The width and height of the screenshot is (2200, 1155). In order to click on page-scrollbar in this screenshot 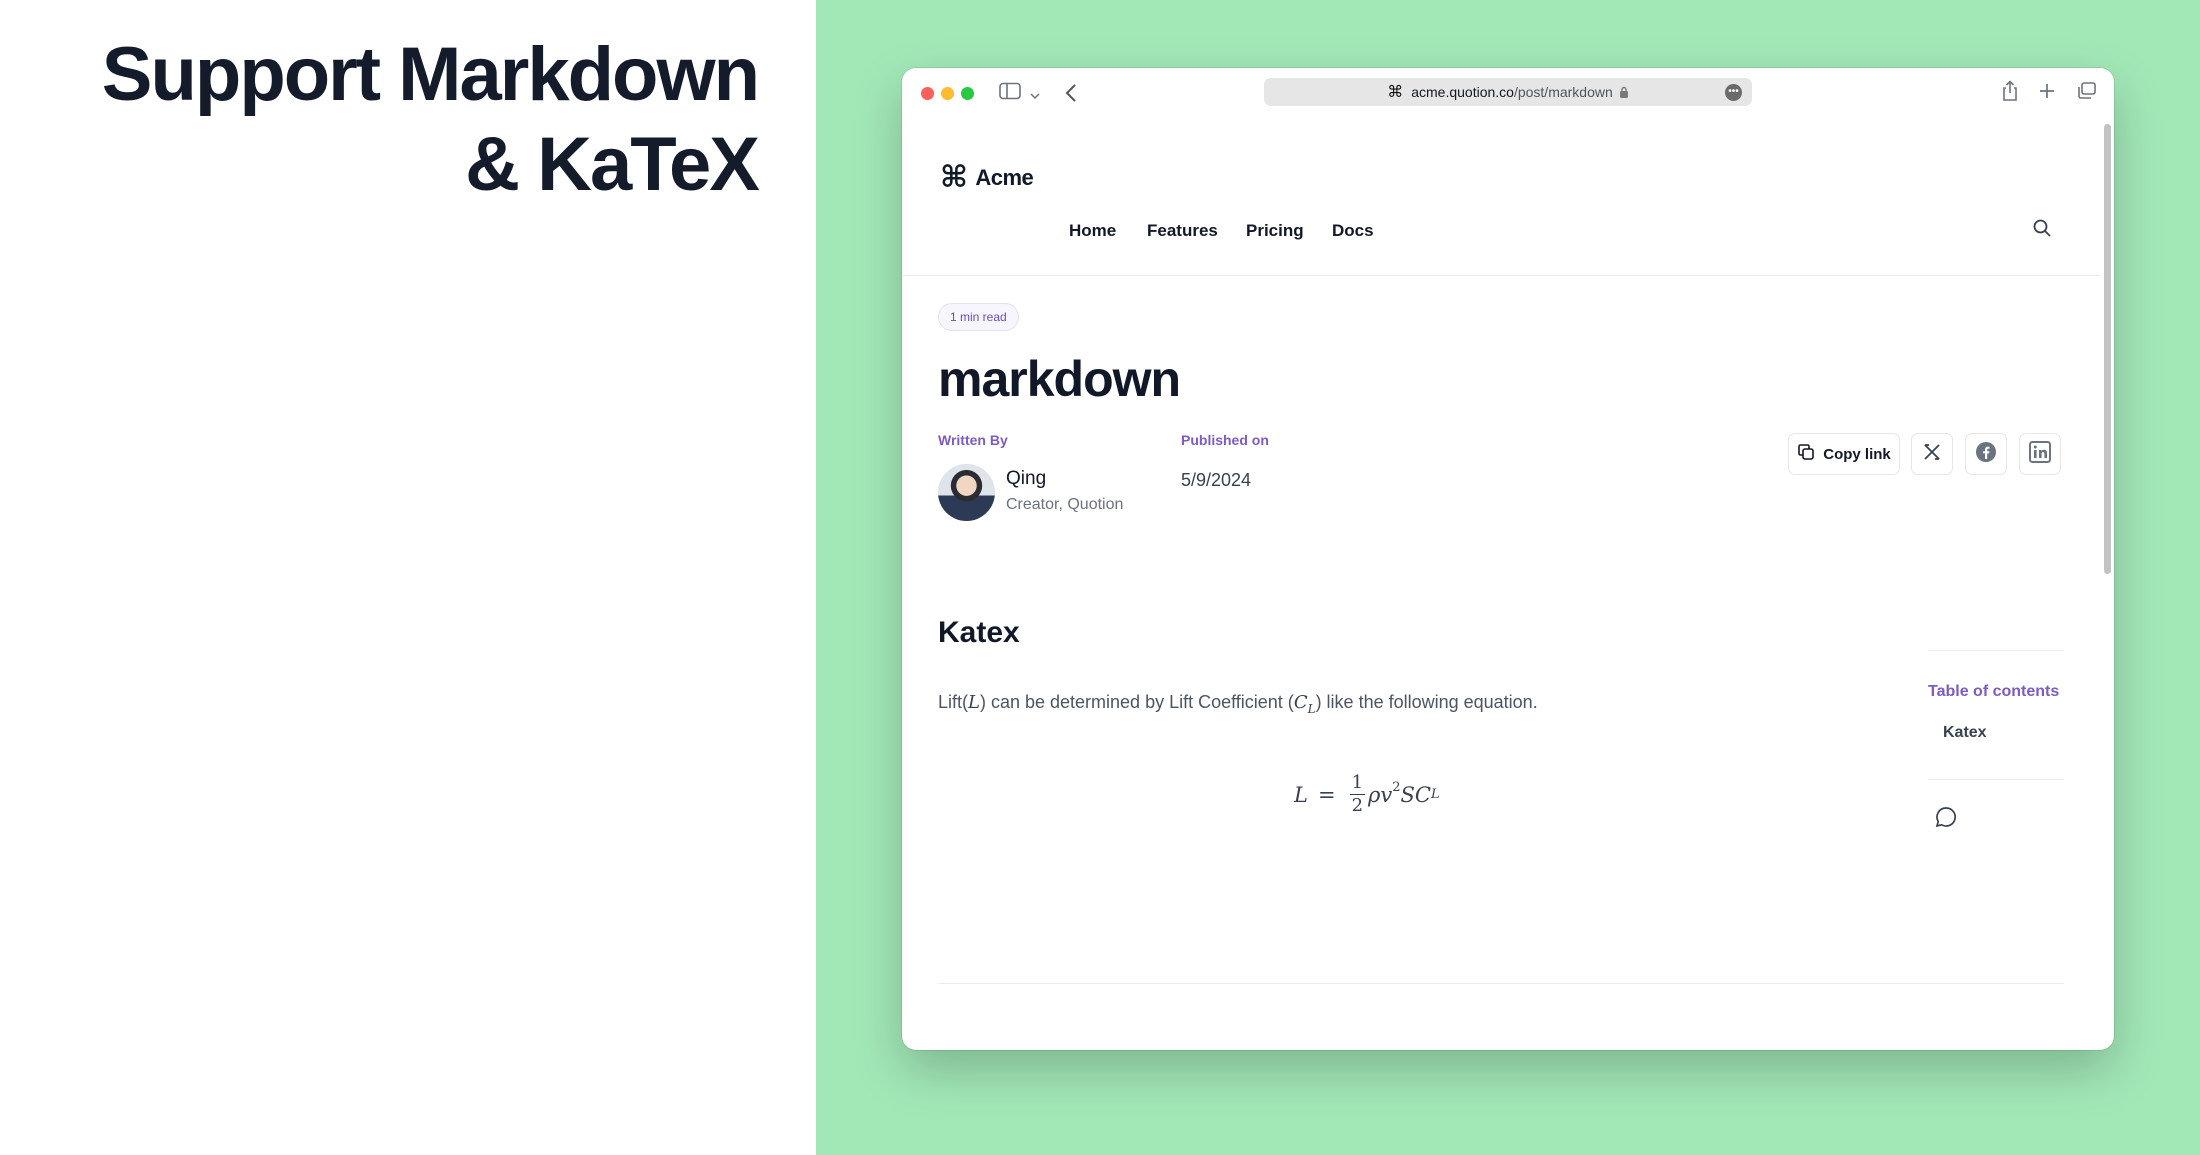, I will do `click(2107, 349)`.